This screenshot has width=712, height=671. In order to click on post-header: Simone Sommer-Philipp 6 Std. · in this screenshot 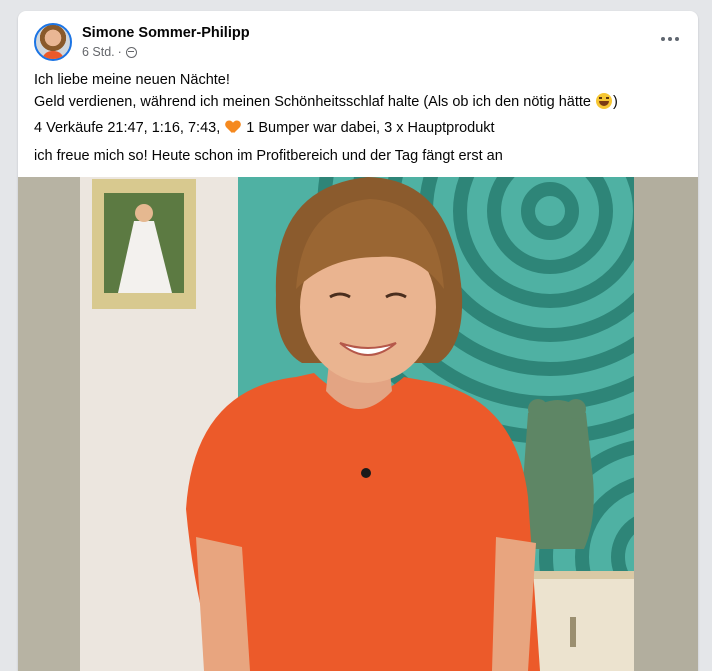, I will do `click(358, 41)`.